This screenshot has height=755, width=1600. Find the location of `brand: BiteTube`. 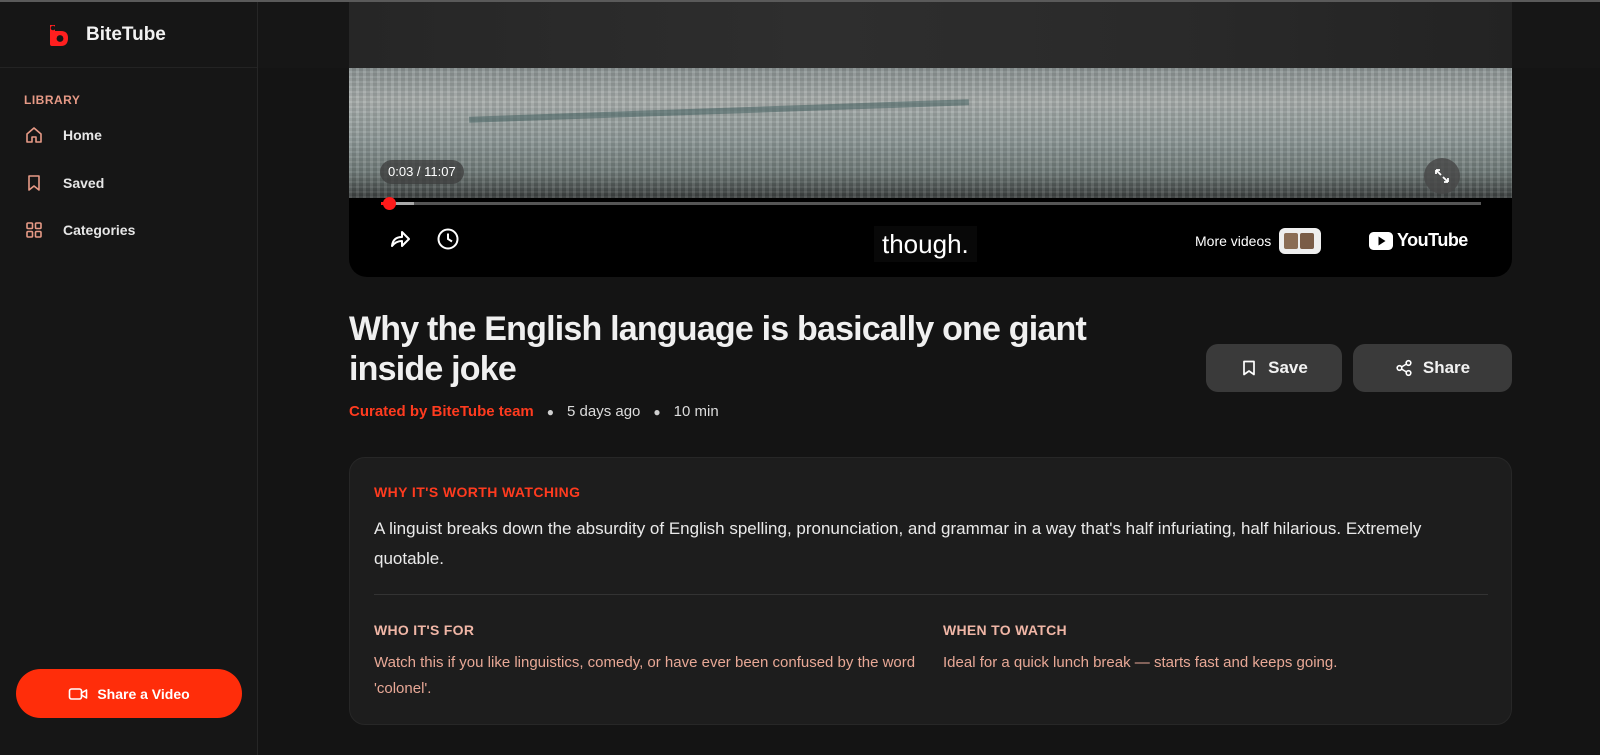

brand: BiteTube is located at coordinates (128, 35).